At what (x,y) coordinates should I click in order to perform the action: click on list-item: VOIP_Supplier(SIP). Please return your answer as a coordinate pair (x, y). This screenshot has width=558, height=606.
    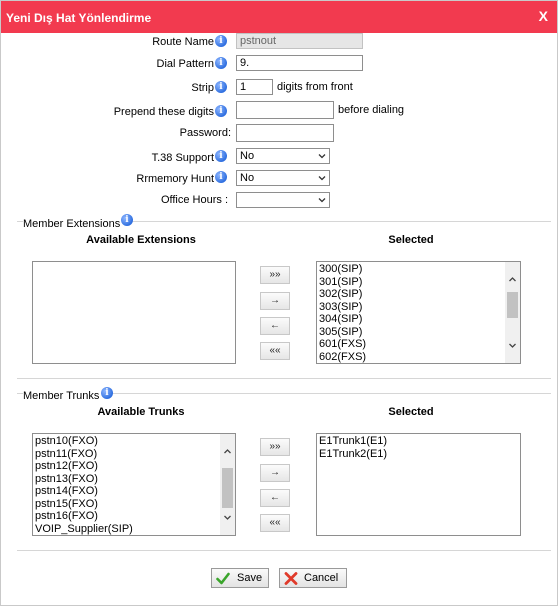
    Looking at the image, I should click on (134, 529).